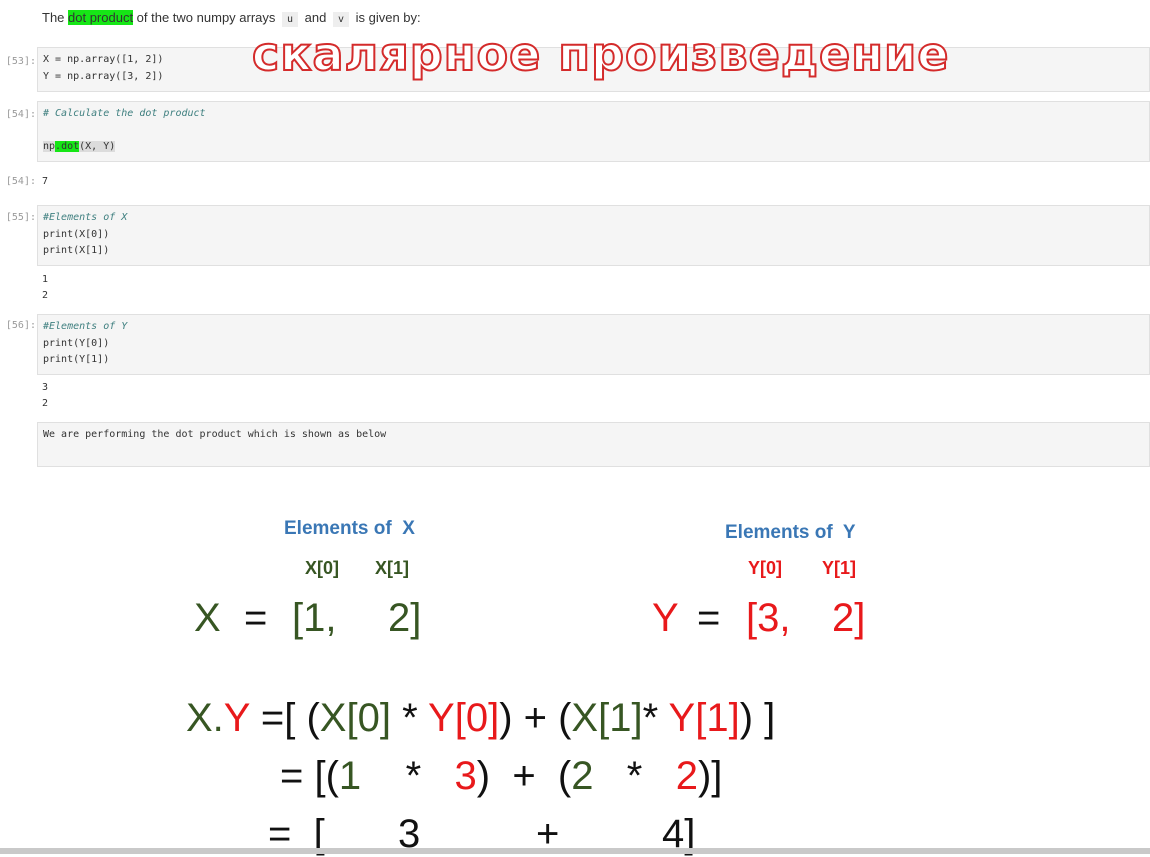  What do you see at coordinates (45, 387) in the screenshot?
I see `output-line: 3` at bounding box center [45, 387].